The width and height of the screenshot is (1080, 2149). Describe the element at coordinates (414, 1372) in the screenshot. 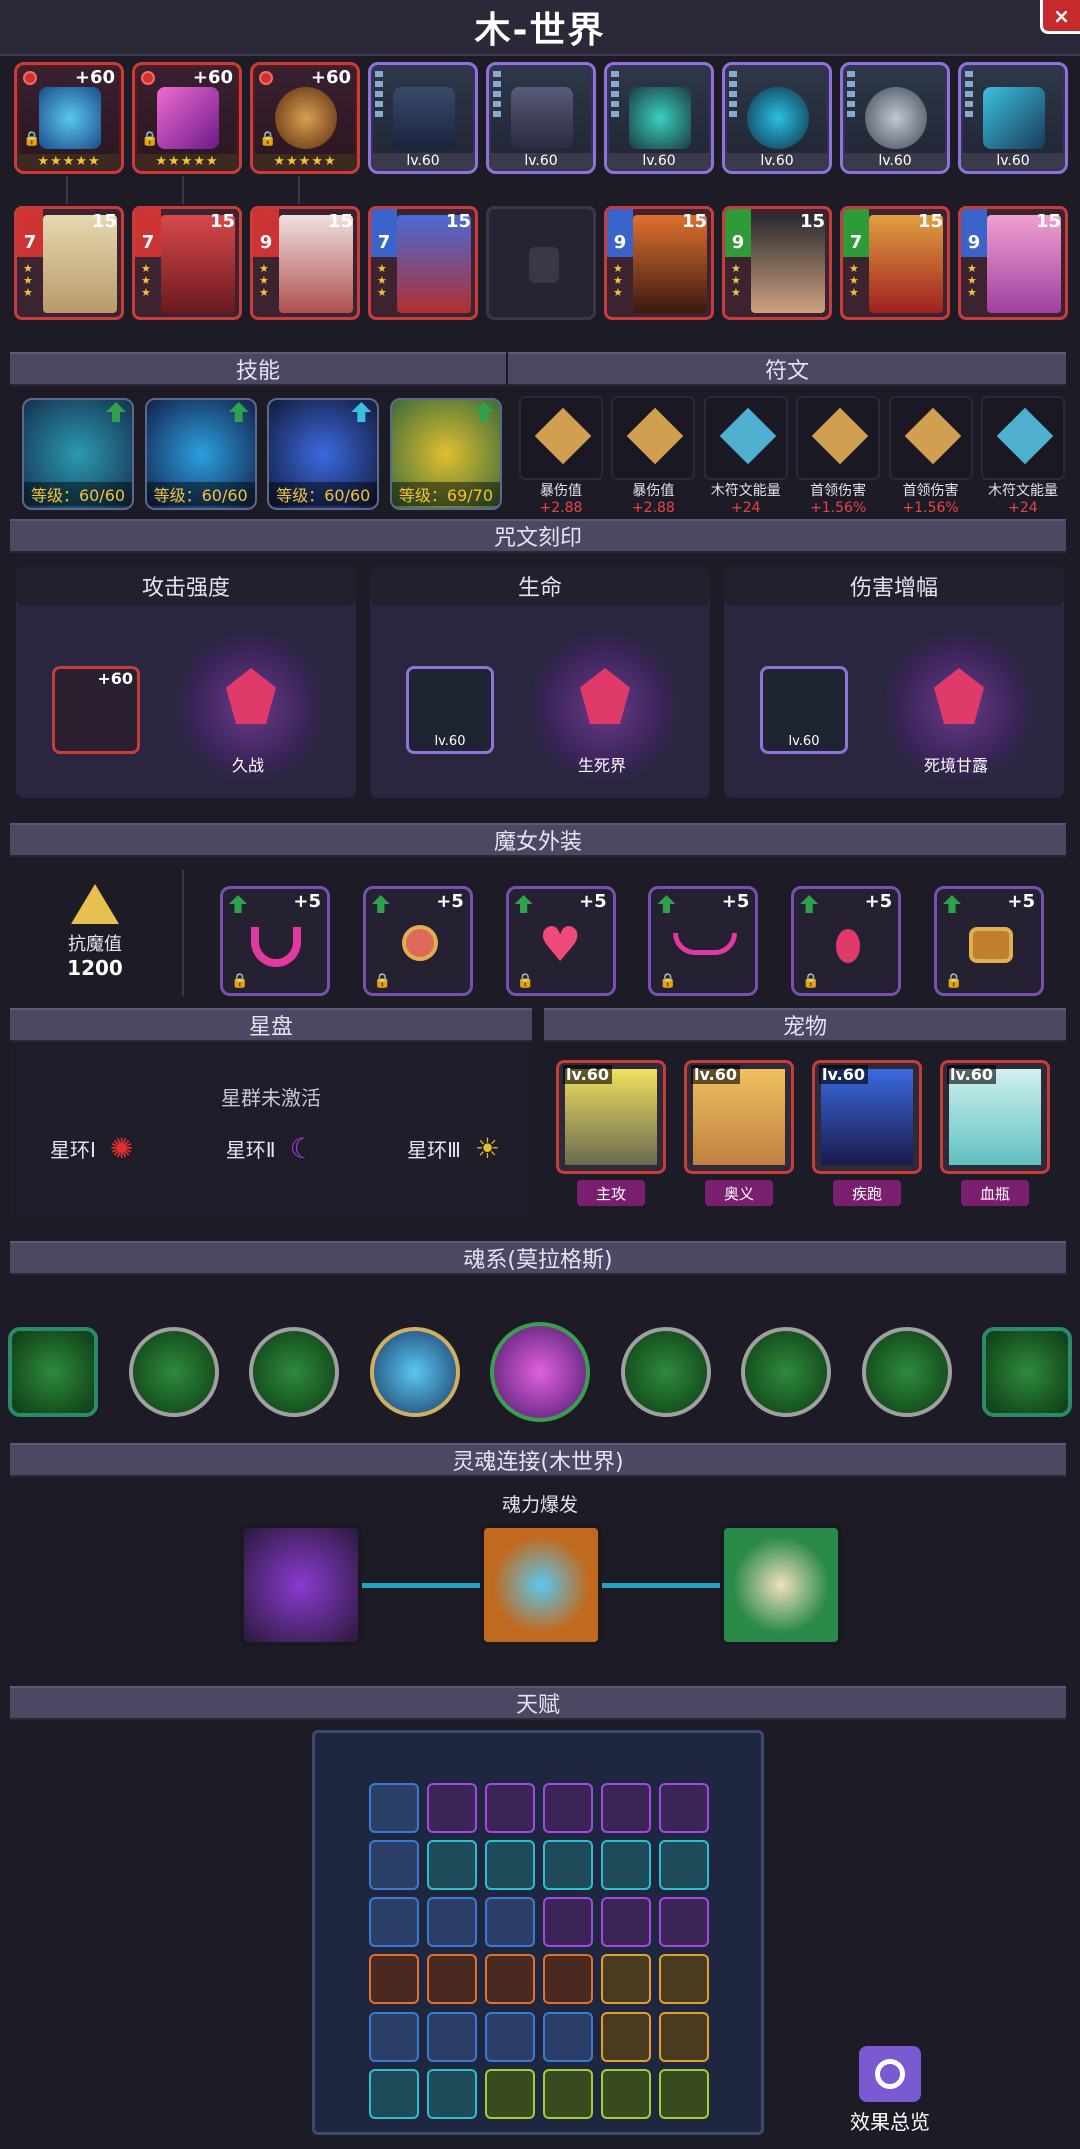

I see `soul-node-orb-icon` at that location.